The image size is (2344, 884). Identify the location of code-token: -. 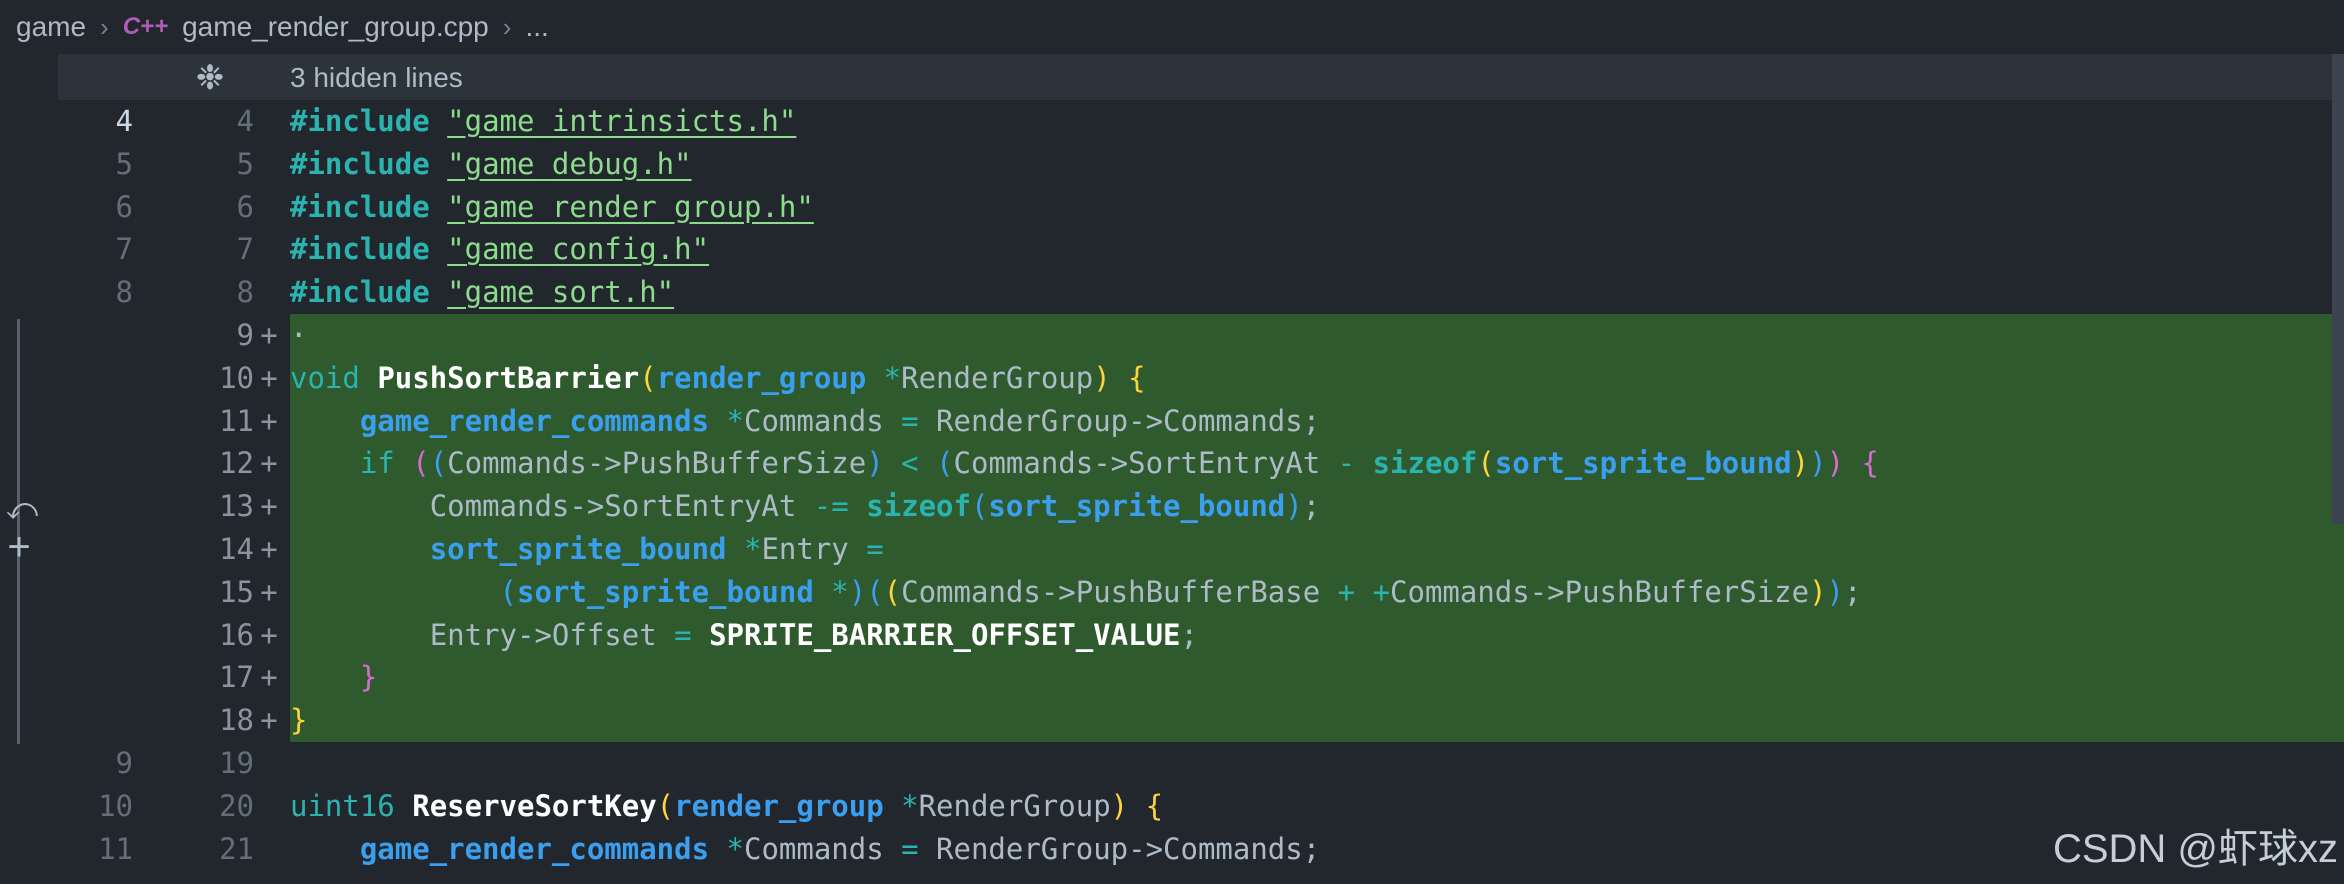
(1346, 463).